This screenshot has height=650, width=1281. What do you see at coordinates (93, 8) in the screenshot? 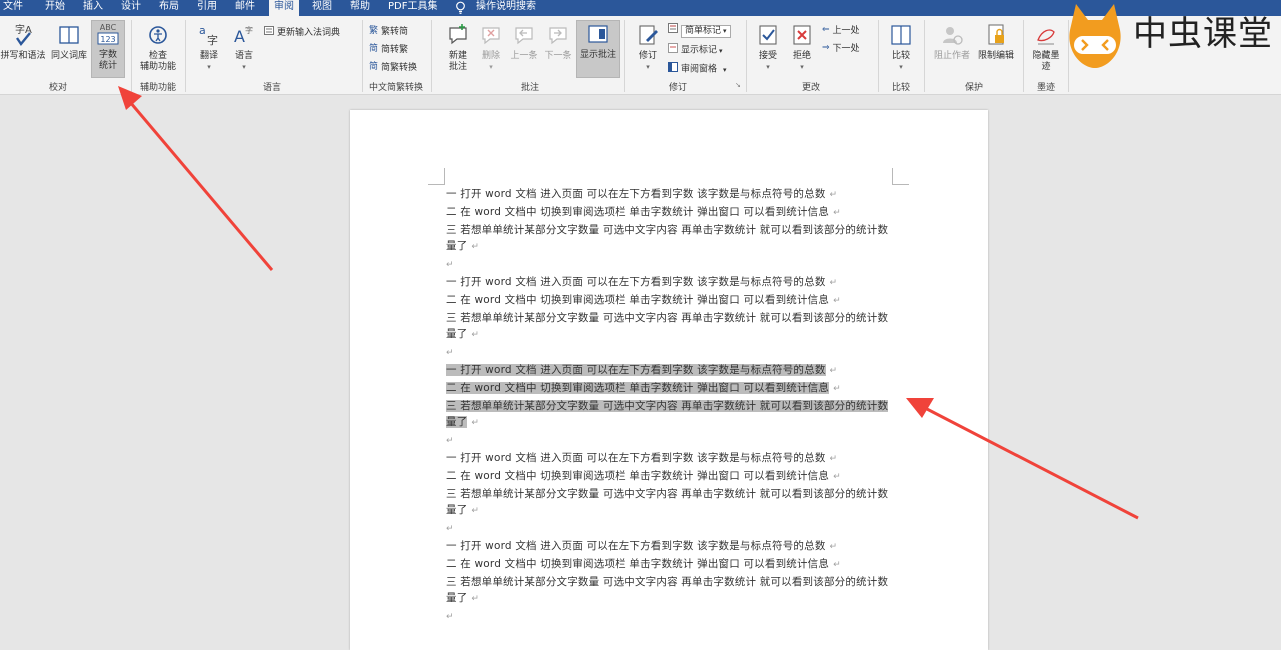
I see `tab-insert: 插入` at bounding box center [93, 8].